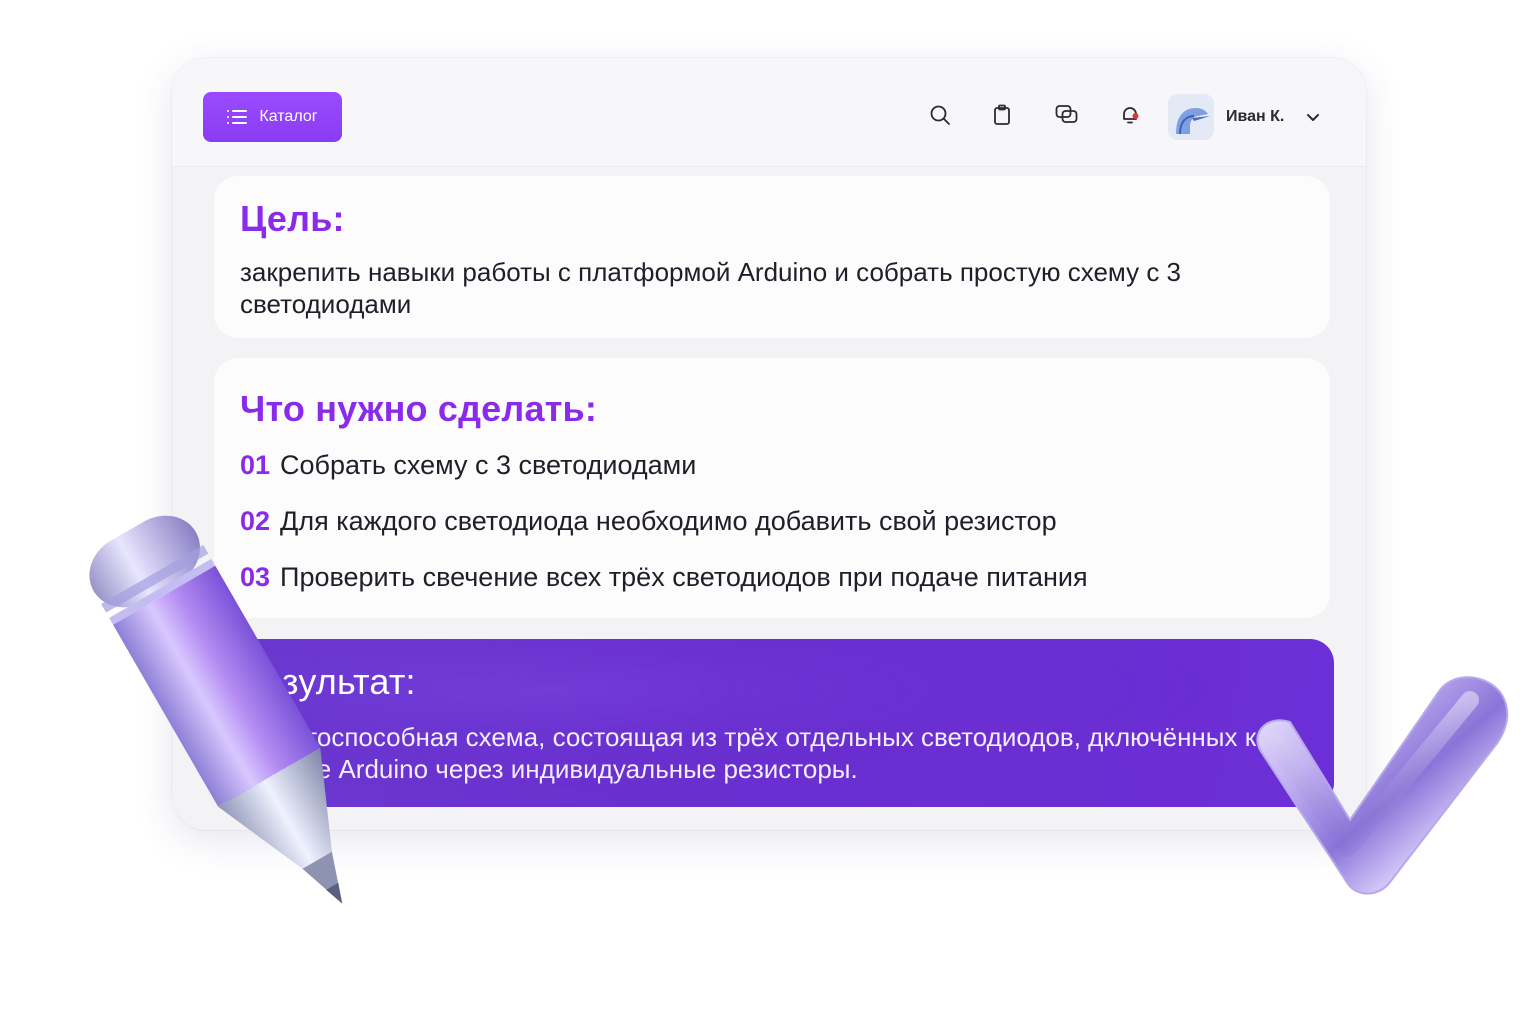 This screenshot has height=1024, width=1536. What do you see at coordinates (419, 408) in the screenshot?
I see `todo-title: Что нужно сделать:` at bounding box center [419, 408].